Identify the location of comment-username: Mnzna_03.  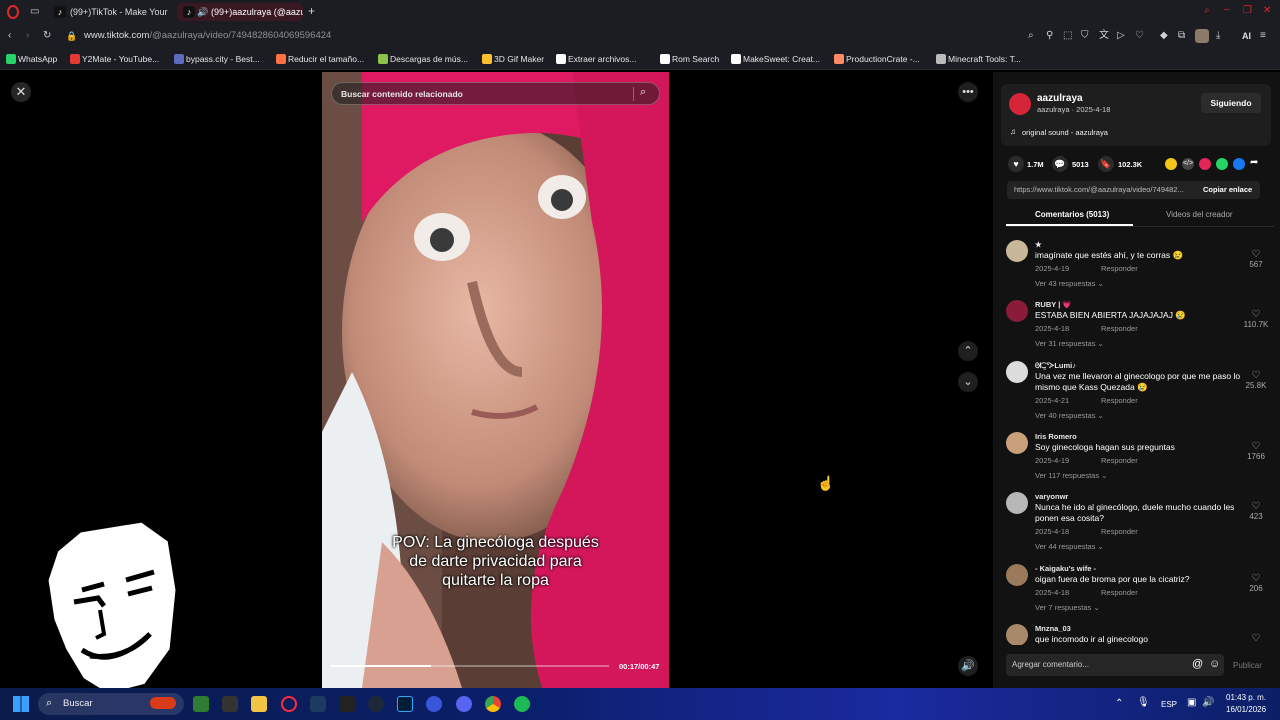
(1053, 628).